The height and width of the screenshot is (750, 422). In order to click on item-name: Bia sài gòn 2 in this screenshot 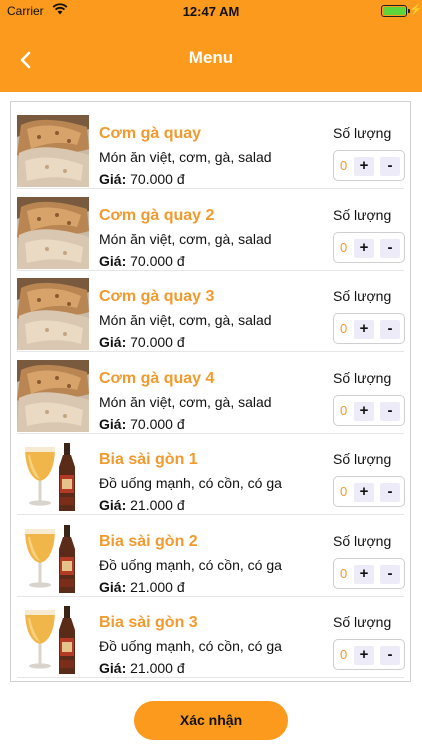, I will do `click(148, 541)`.